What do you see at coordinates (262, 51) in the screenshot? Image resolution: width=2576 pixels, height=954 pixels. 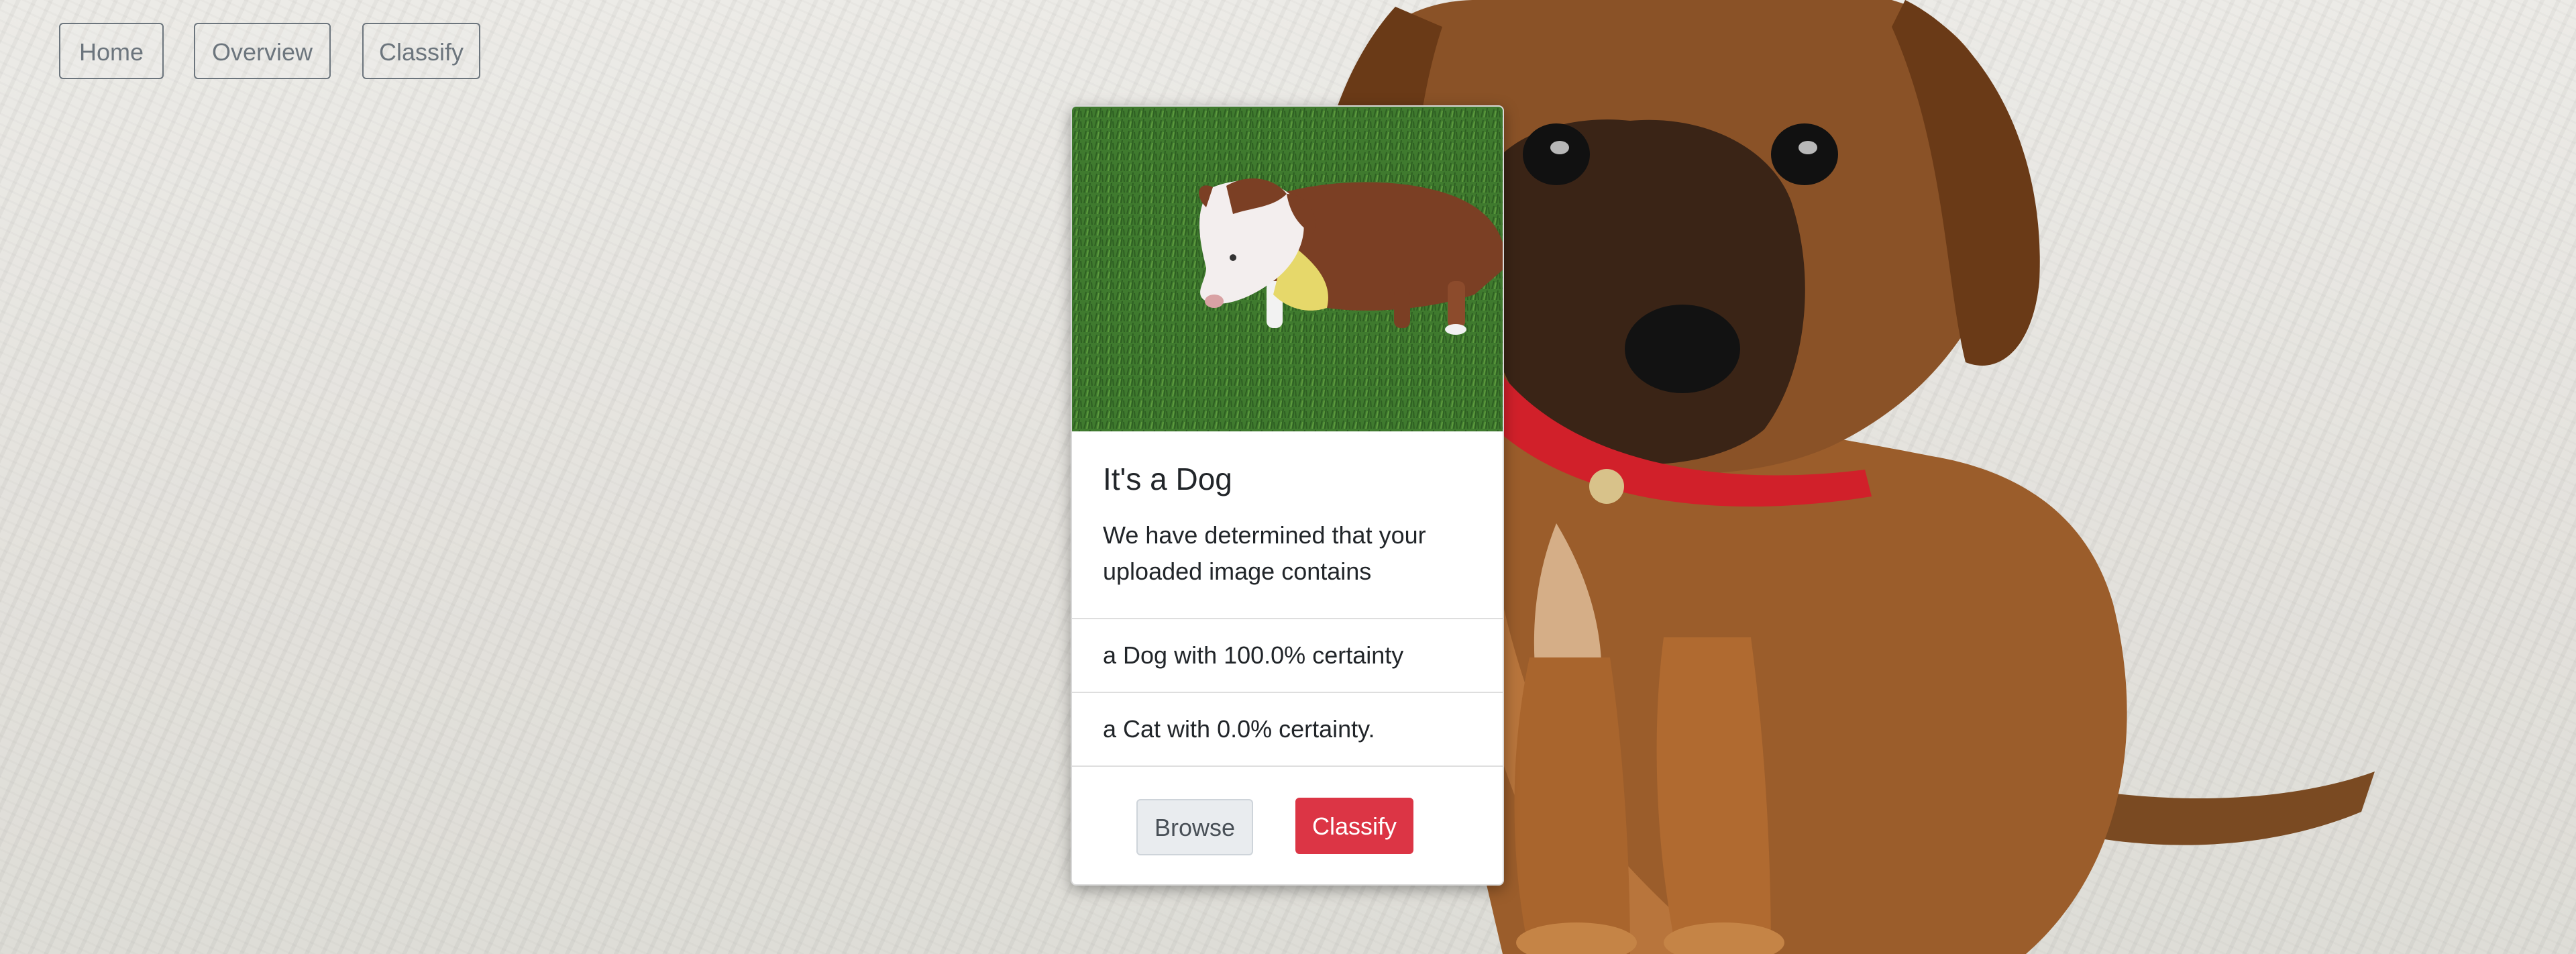 I see `nav-overview-button: Overview` at bounding box center [262, 51].